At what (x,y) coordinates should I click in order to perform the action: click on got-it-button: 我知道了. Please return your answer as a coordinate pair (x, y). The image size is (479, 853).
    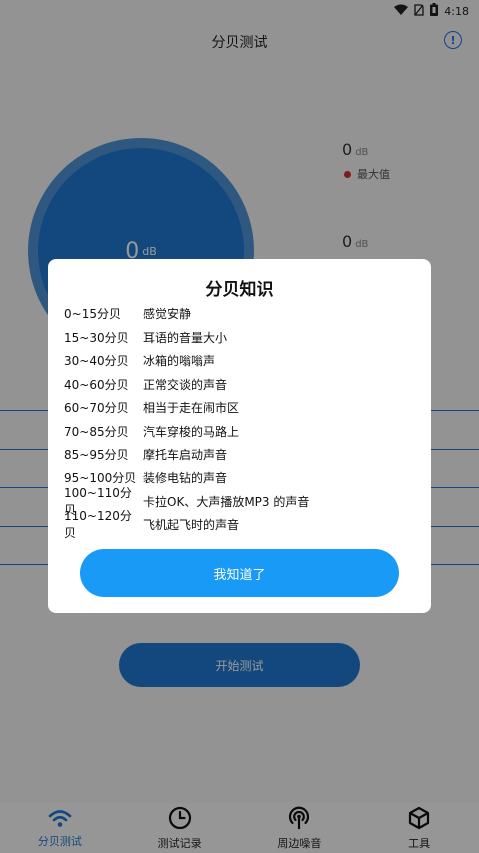
    Looking at the image, I should click on (239, 573).